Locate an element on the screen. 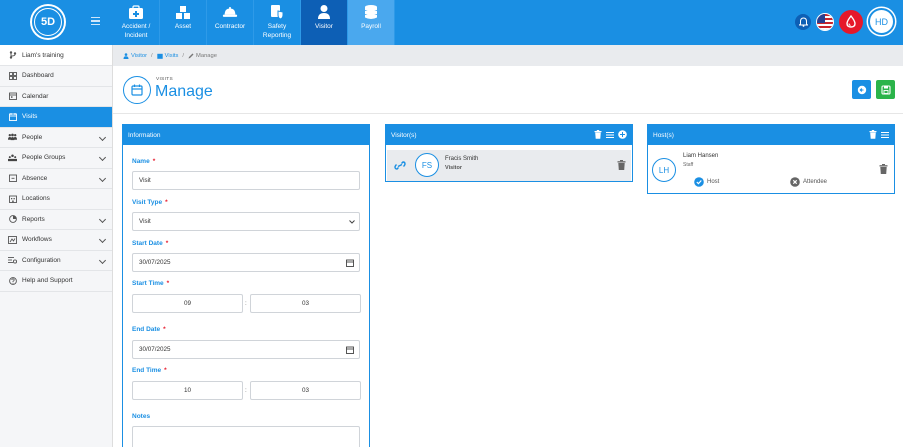  logo-area: 5D is located at coordinates (56, 22).